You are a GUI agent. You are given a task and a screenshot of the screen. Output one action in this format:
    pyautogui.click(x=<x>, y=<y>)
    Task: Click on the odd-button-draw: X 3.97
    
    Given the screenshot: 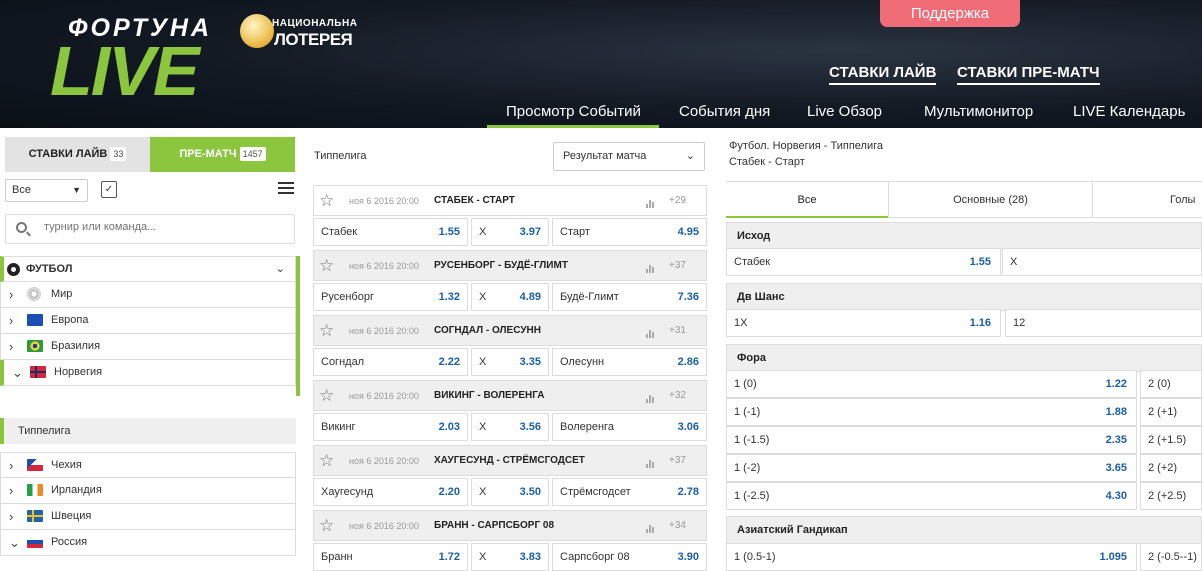 What is the action you would take?
    pyautogui.click(x=510, y=232)
    